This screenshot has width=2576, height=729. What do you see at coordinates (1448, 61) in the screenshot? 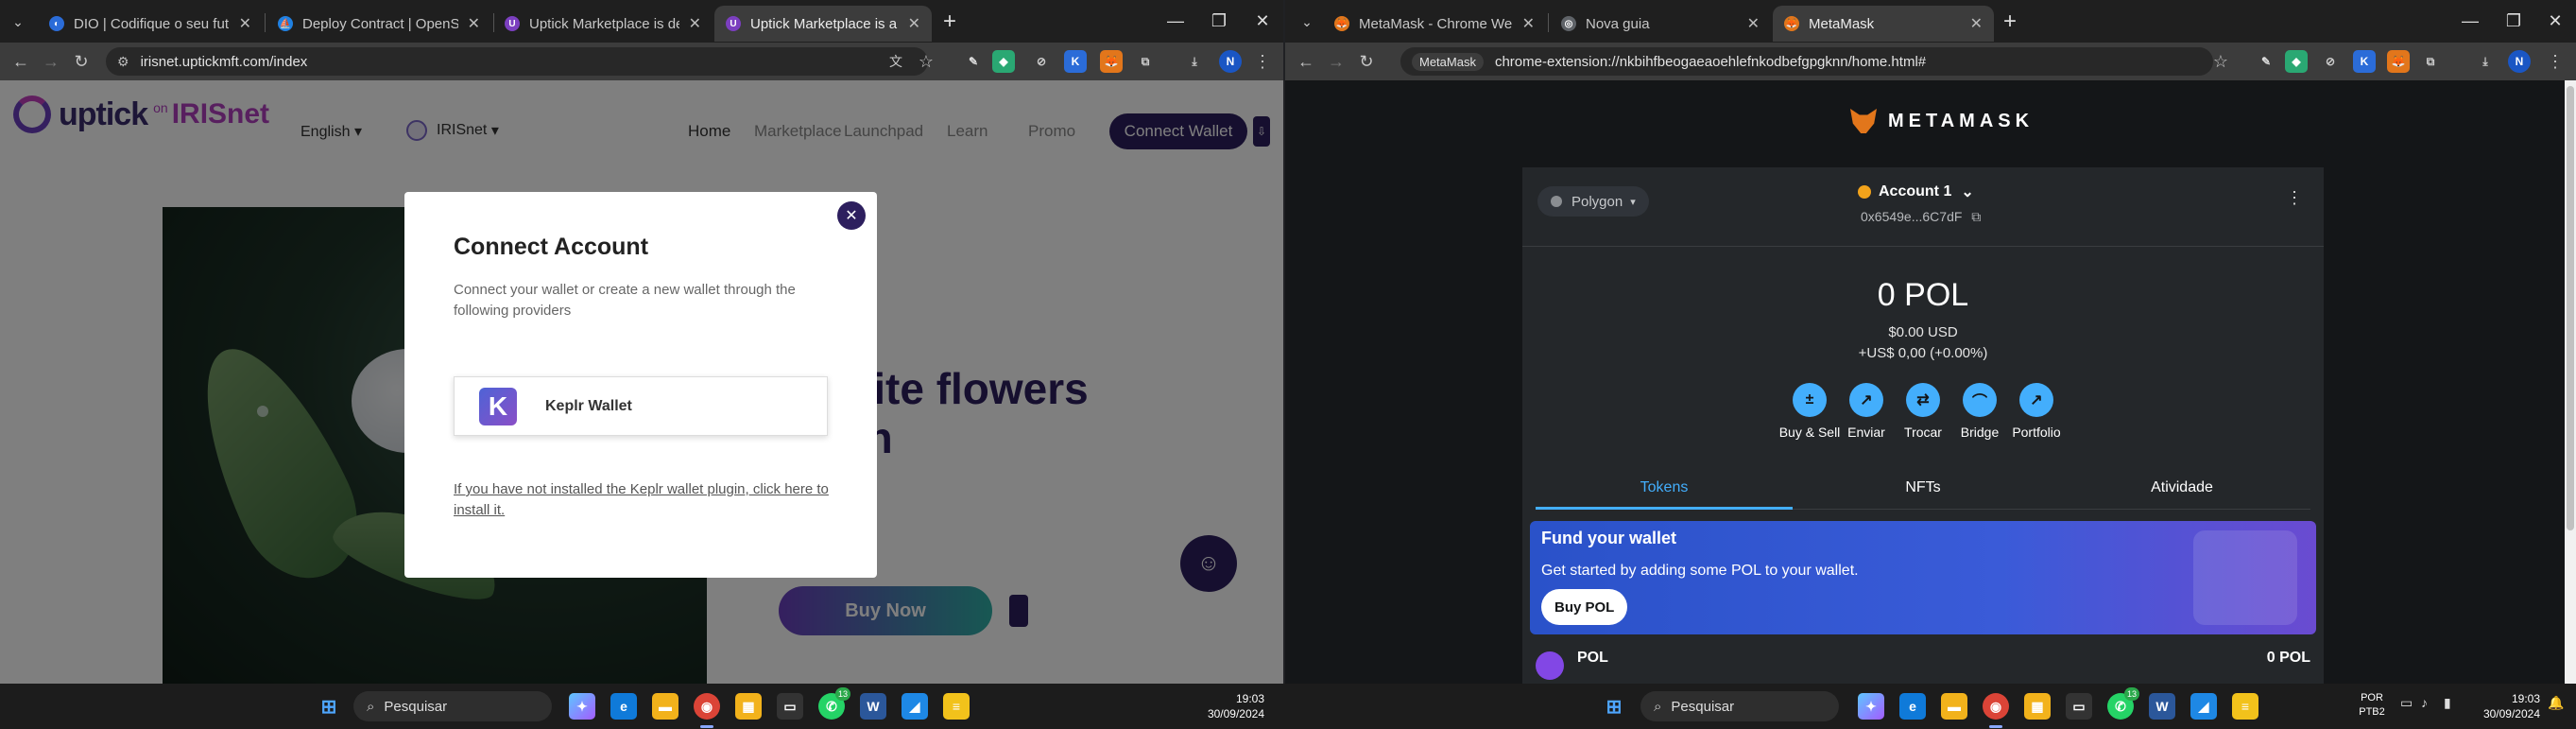
I see `extension-url-chip: MetaMask` at bounding box center [1448, 61].